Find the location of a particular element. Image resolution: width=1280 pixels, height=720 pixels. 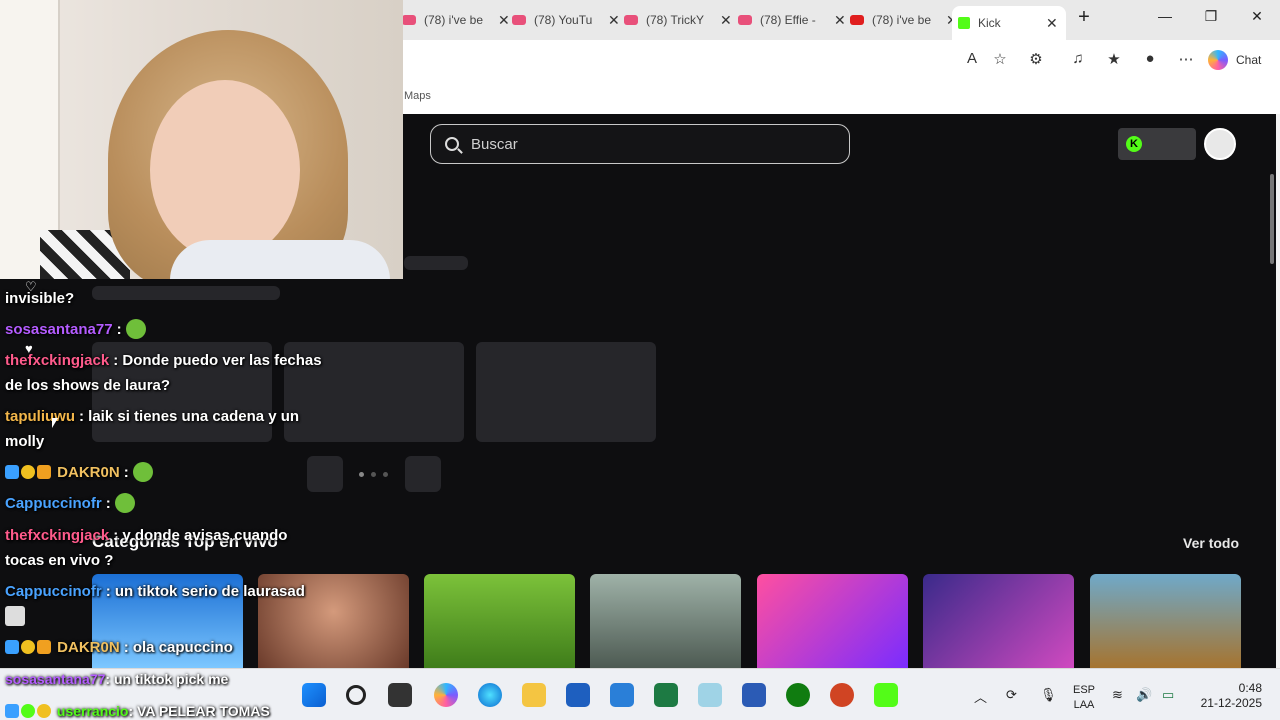

mail-icon is located at coordinates (622, 695).